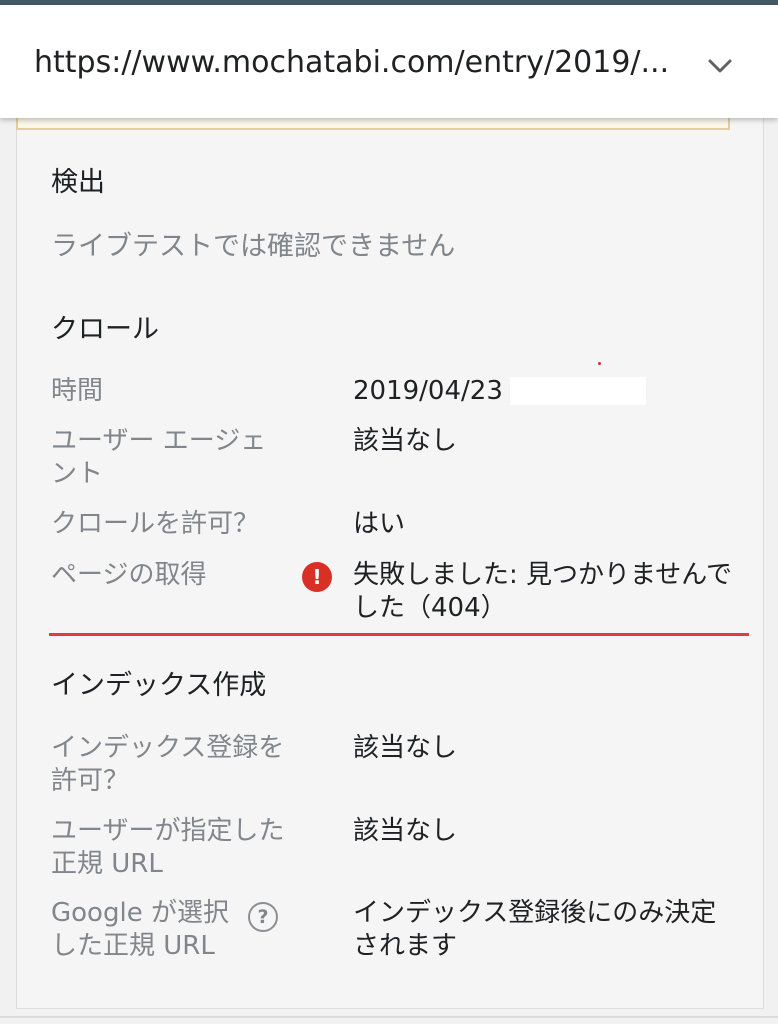  I want to click on page-fetch-label: ページの取得, so click(129, 575).